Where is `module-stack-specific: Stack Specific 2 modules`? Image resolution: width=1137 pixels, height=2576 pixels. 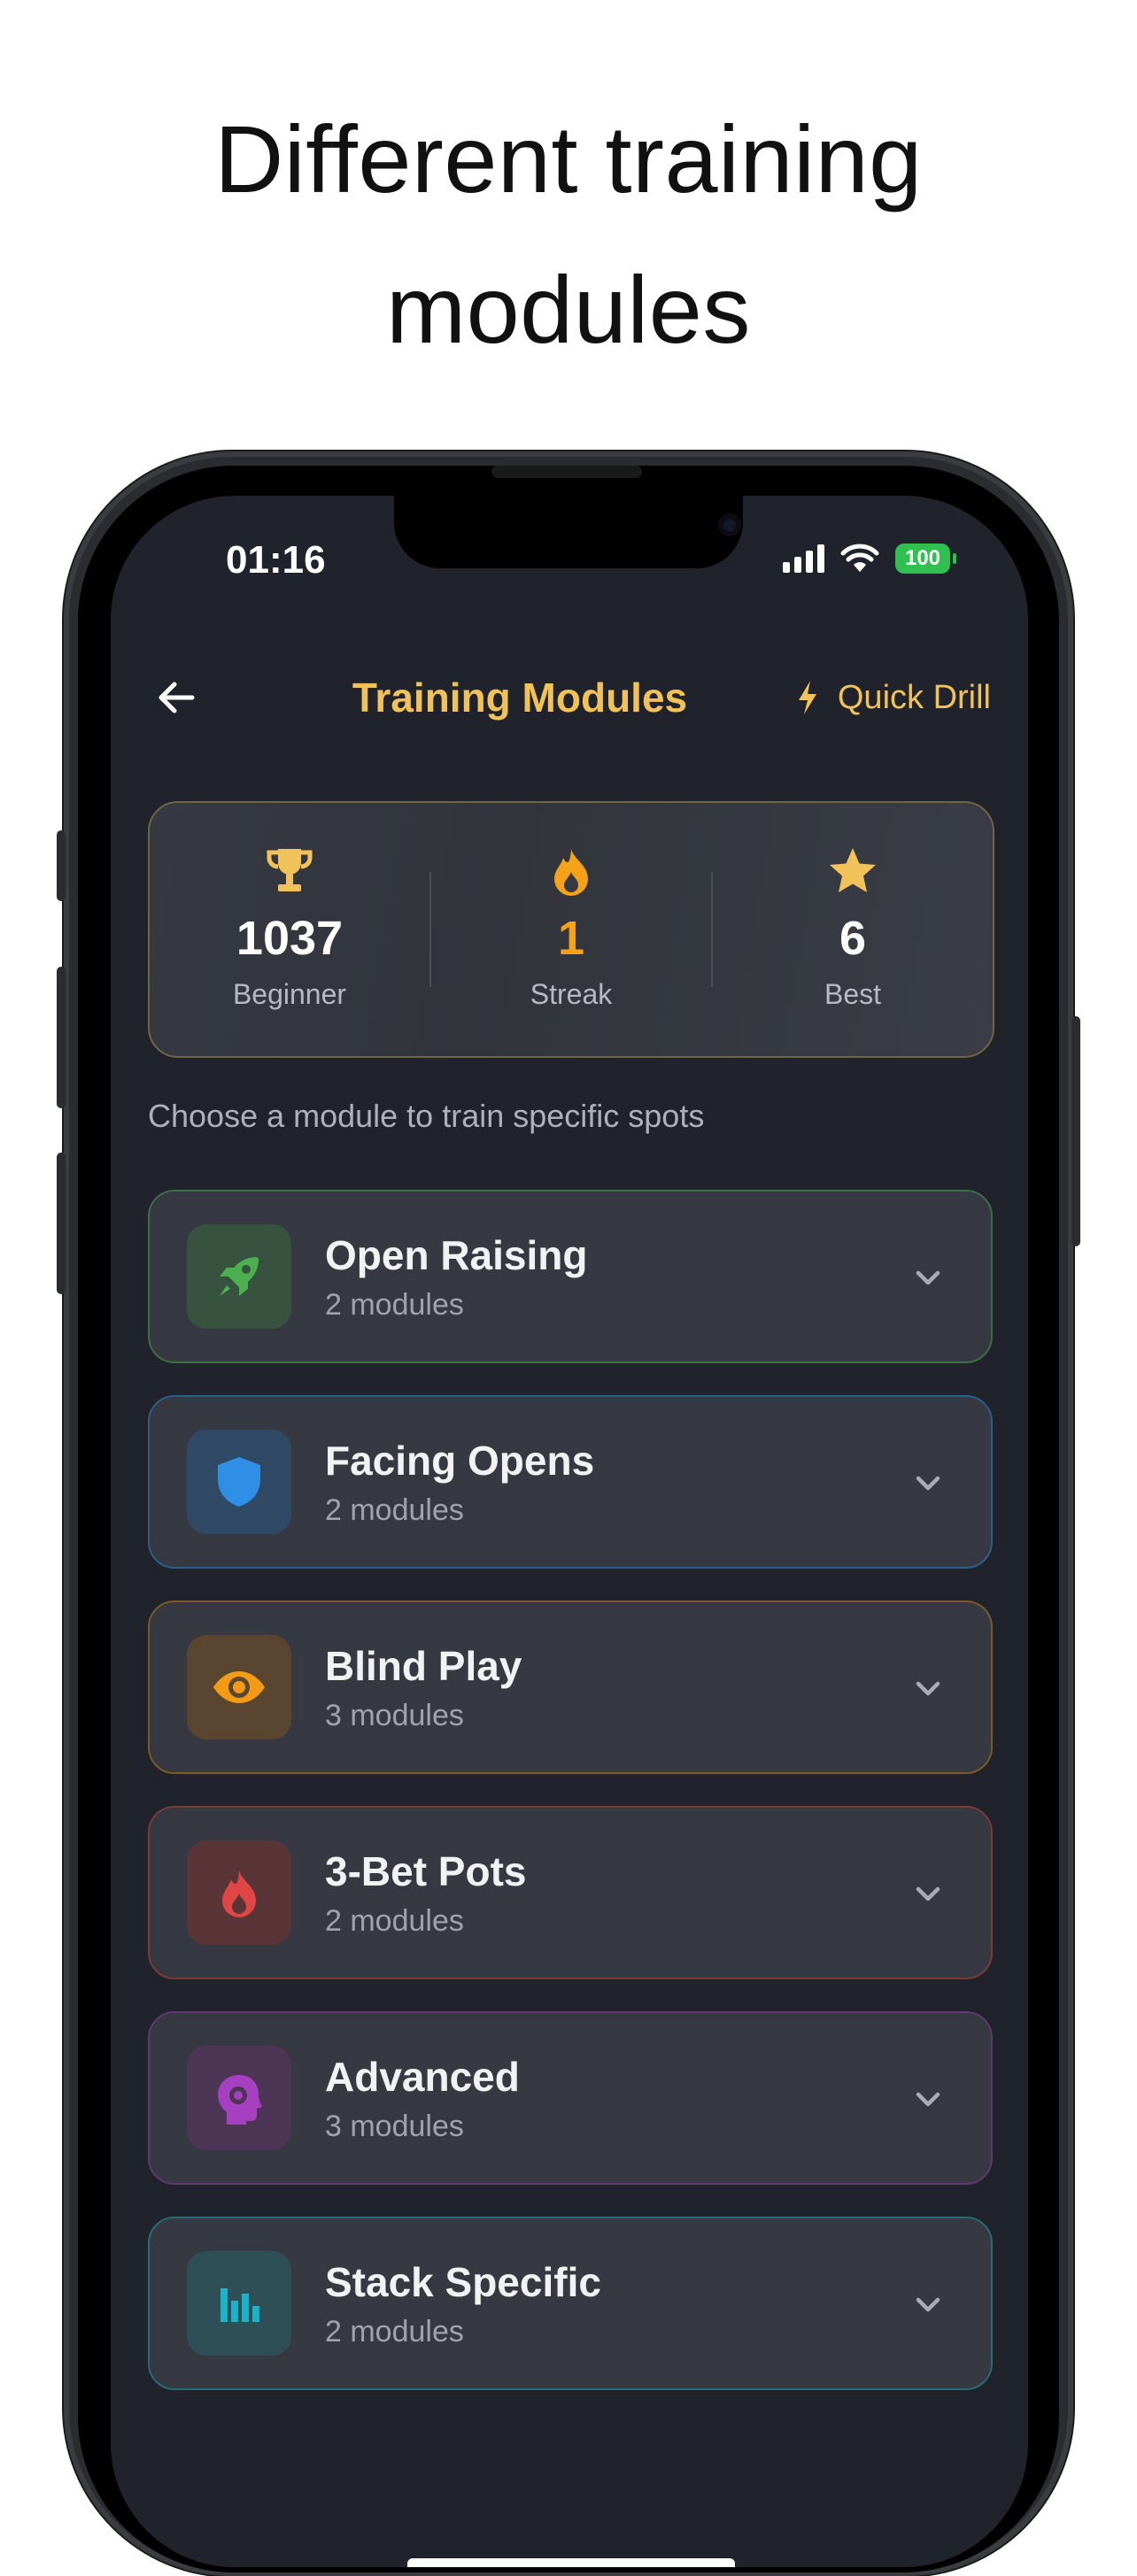
module-stack-specific: Stack Specific 2 modules is located at coordinates (570, 2303).